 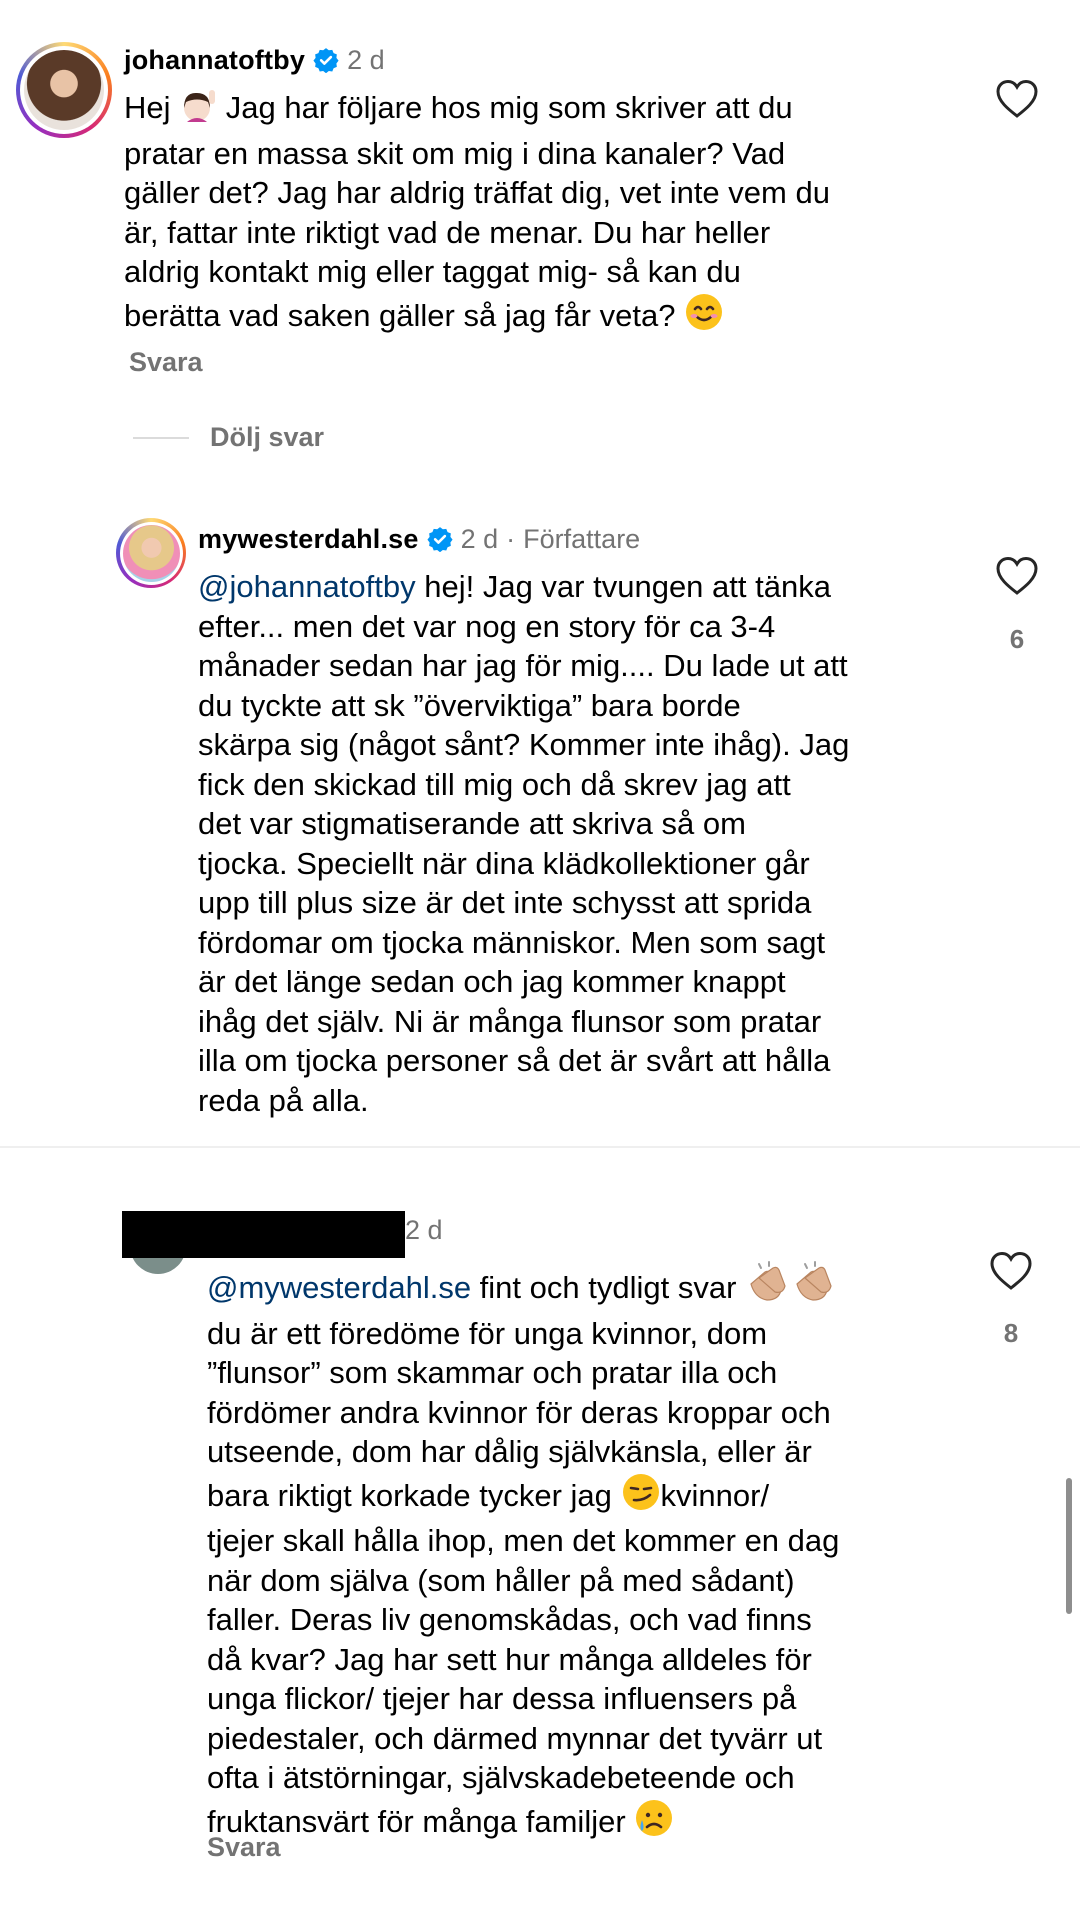 I want to click on reply-header: mywesterdahl.se 2 d · Författare, so click(x=419, y=539).